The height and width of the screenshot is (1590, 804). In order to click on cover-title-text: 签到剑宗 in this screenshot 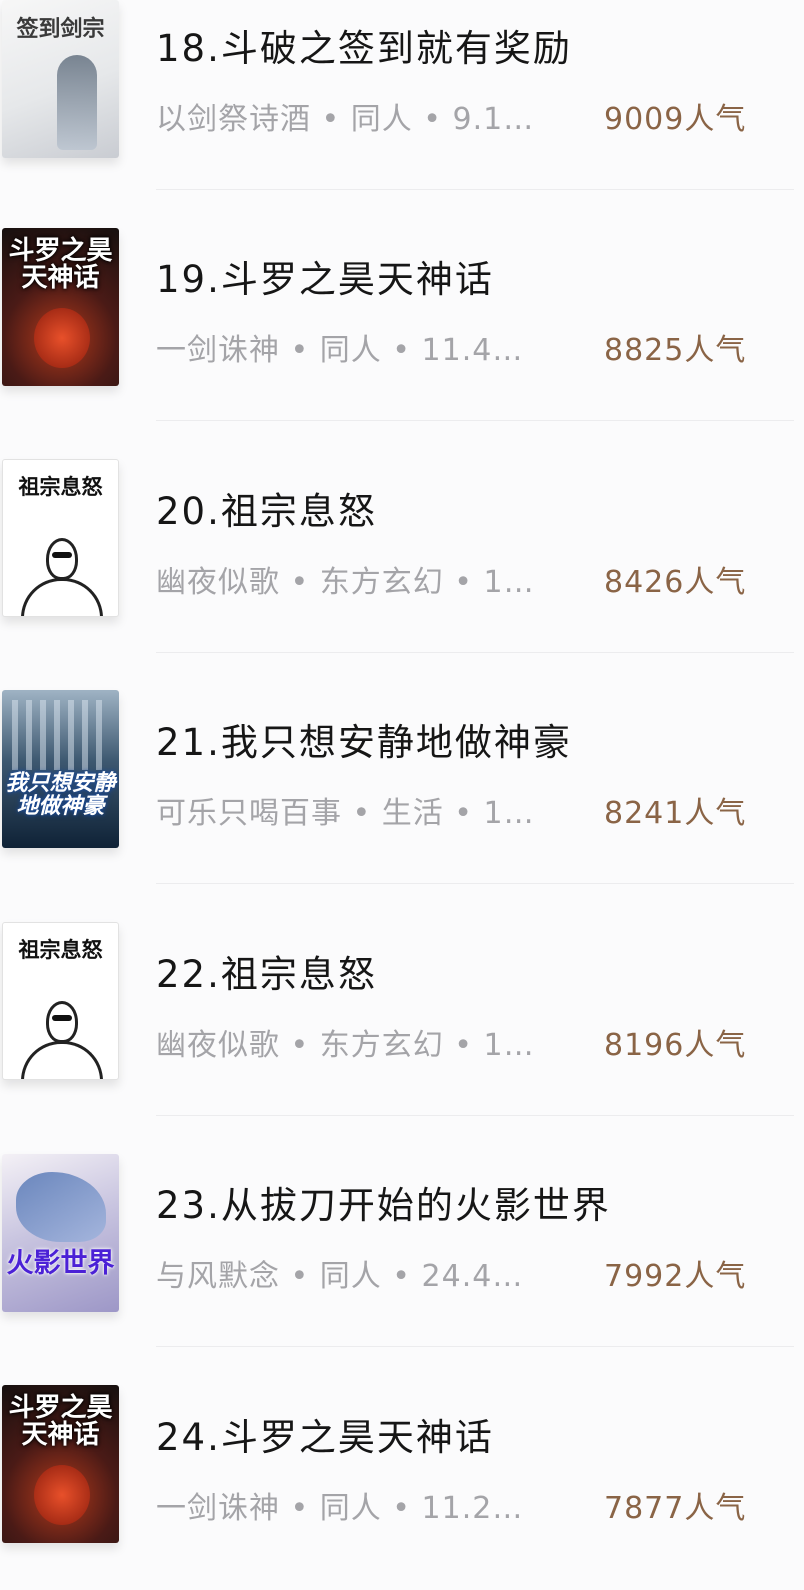, I will do `click(60, 29)`.